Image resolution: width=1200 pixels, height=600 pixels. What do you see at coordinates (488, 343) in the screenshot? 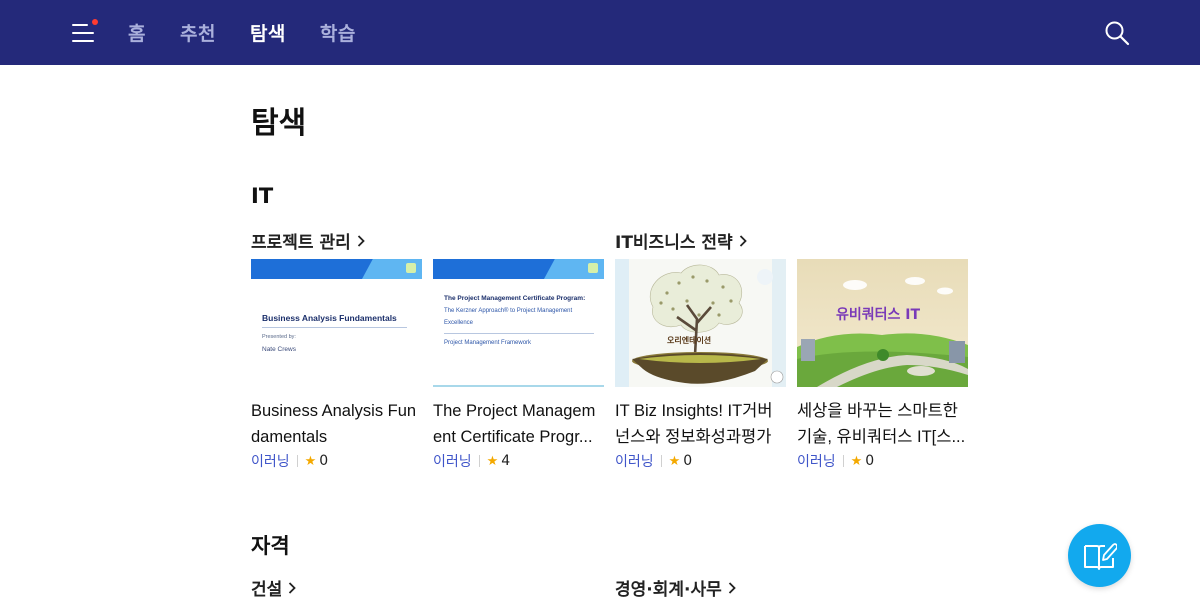
I see `thumbnail-text: Project Management Framework` at bounding box center [488, 343].